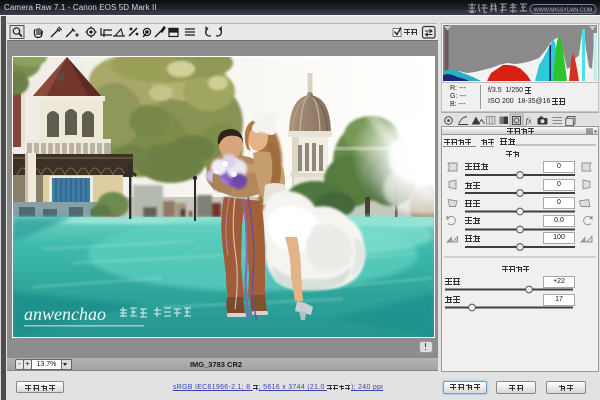 The width and height of the screenshot is (600, 400). I want to click on svg-text: fx, so click(529, 121).